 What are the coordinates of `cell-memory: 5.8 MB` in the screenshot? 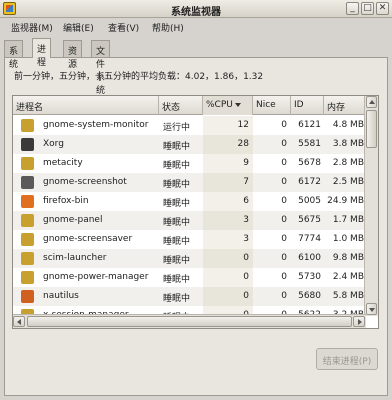 It's located at (348, 296).